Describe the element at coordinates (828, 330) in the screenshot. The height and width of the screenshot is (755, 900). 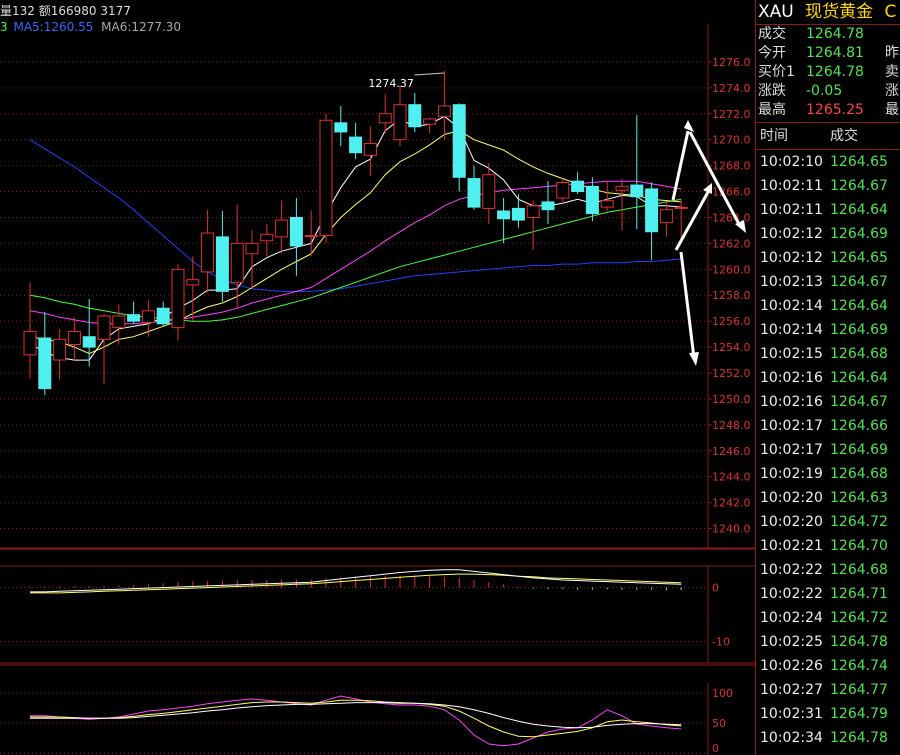
I see `tick-row: 10:02:14 1264.69` at that location.